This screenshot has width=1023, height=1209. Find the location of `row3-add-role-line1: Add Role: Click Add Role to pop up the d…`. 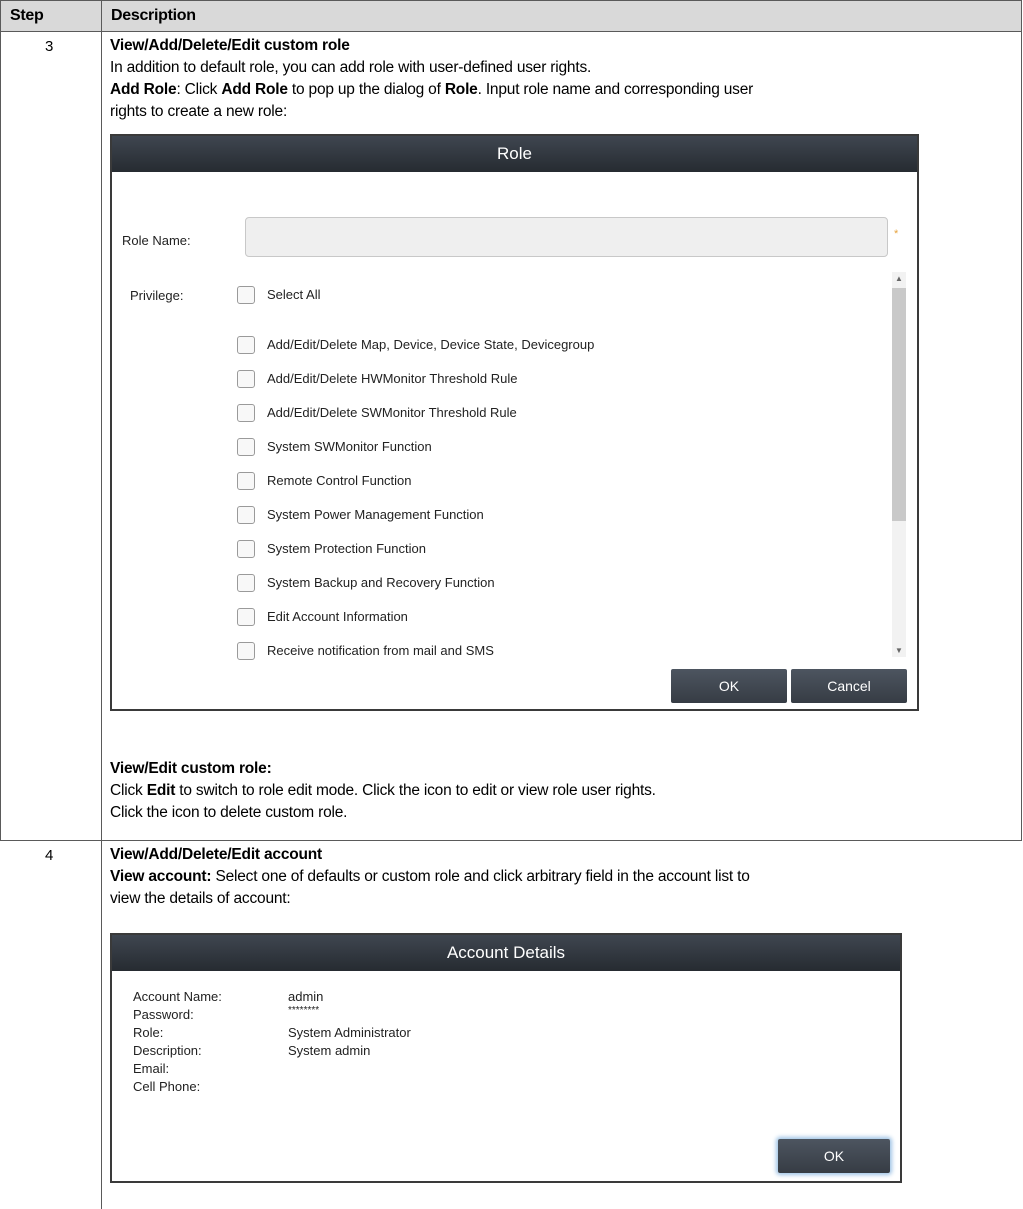

row3-add-role-line1: Add Role: Click Add Role to pop up the d… is located at coordinates (431, 89).